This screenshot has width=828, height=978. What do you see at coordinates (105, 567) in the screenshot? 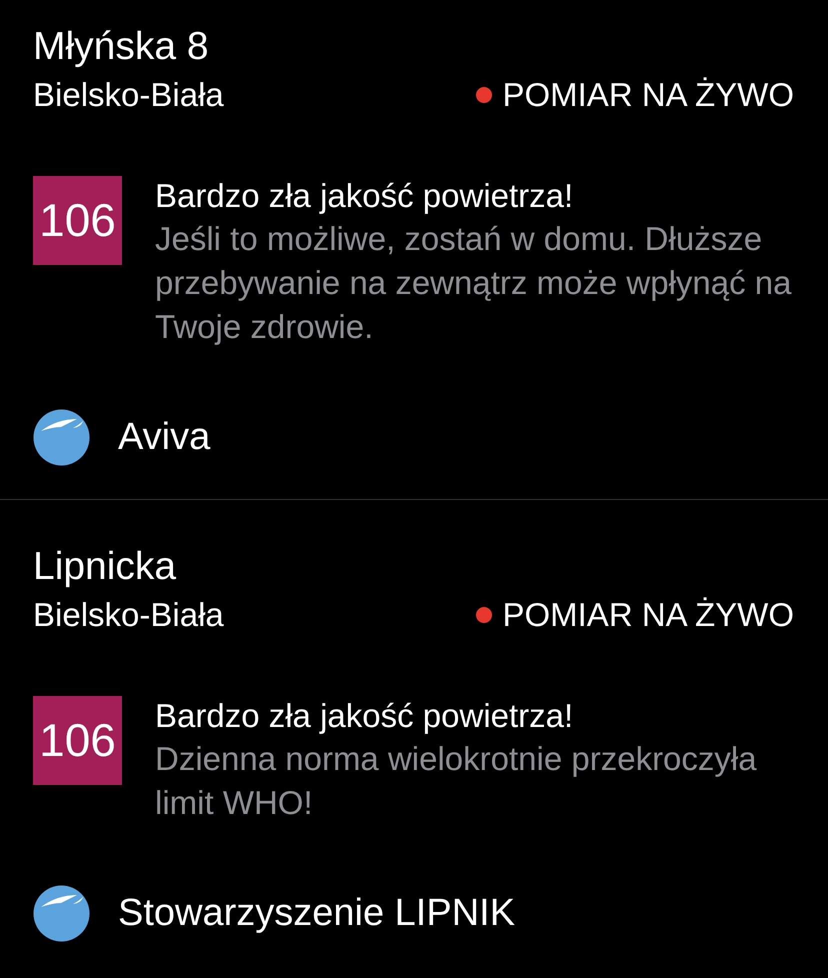
I see `station-name: Lipnicka` at bounding box center [105, 567].